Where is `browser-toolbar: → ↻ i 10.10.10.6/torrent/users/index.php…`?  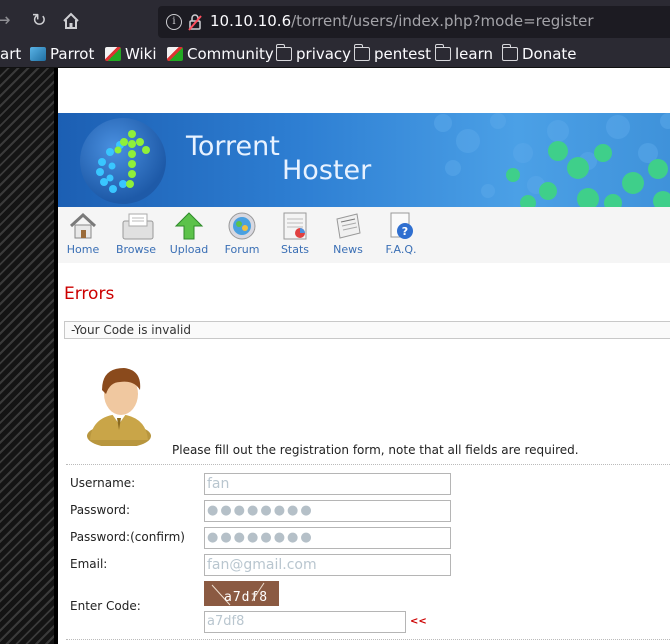
browser-toolbar: → ↻ i 10.10.10.6/torrent/users/index.php… is located at coordinates (335, 22).